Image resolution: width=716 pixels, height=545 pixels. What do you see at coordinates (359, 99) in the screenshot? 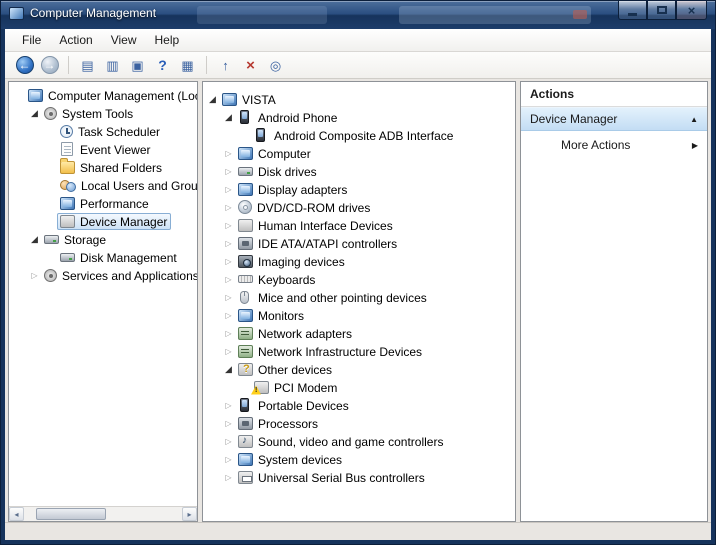
I see `tree-item-computer: ◢ VISTA` at bounding box center [359, 99].